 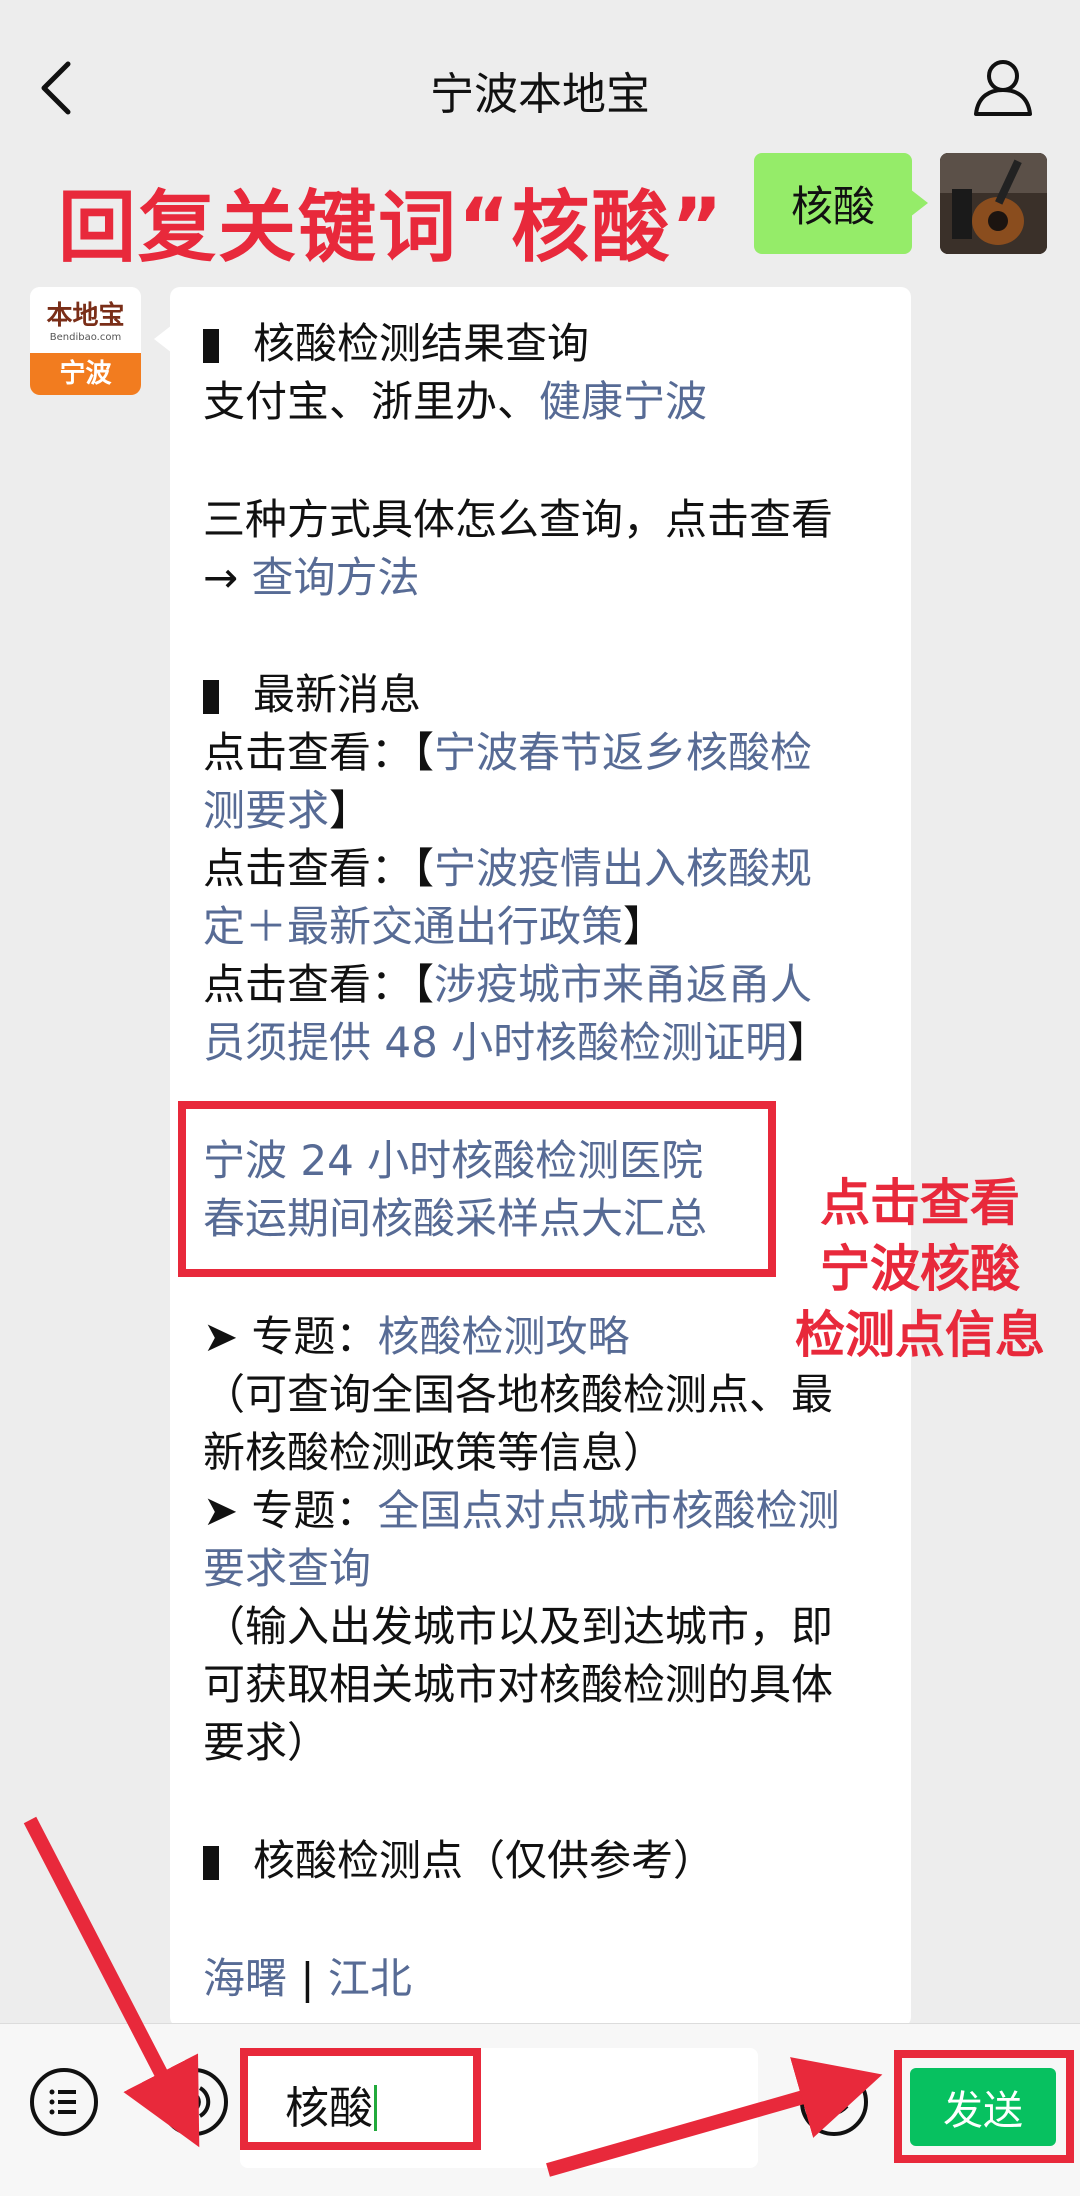 I want to click on menu-list-icon, so click(x=64, y=2102).